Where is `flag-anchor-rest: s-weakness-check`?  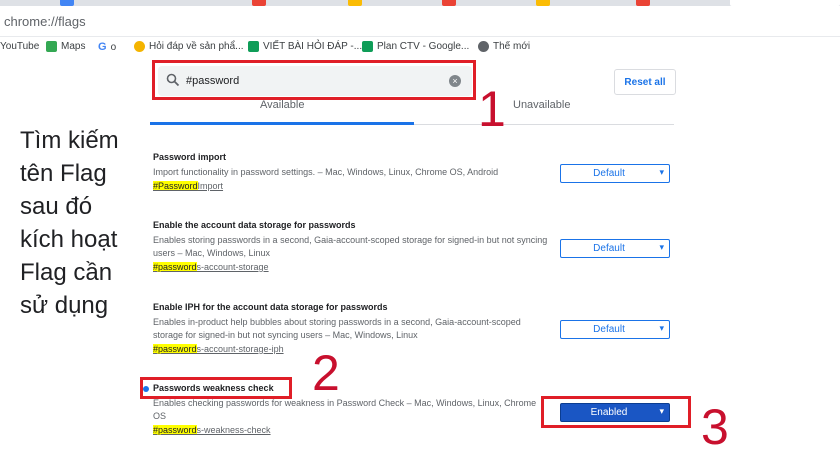
flag-anchor-rest: s-weakness-check is located at coordinates (233, 430).